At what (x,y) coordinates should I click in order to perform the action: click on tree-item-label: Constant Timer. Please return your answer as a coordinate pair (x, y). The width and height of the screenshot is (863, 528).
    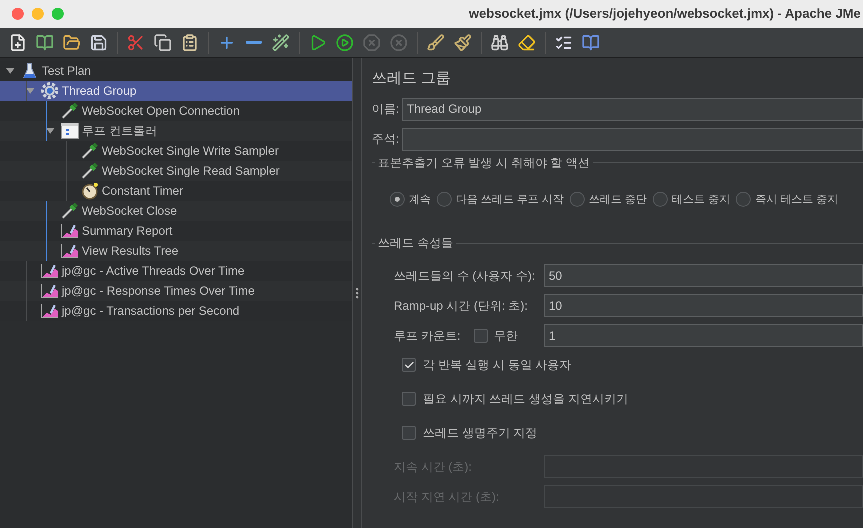
    Looking at the image, I should click on (143, 191).